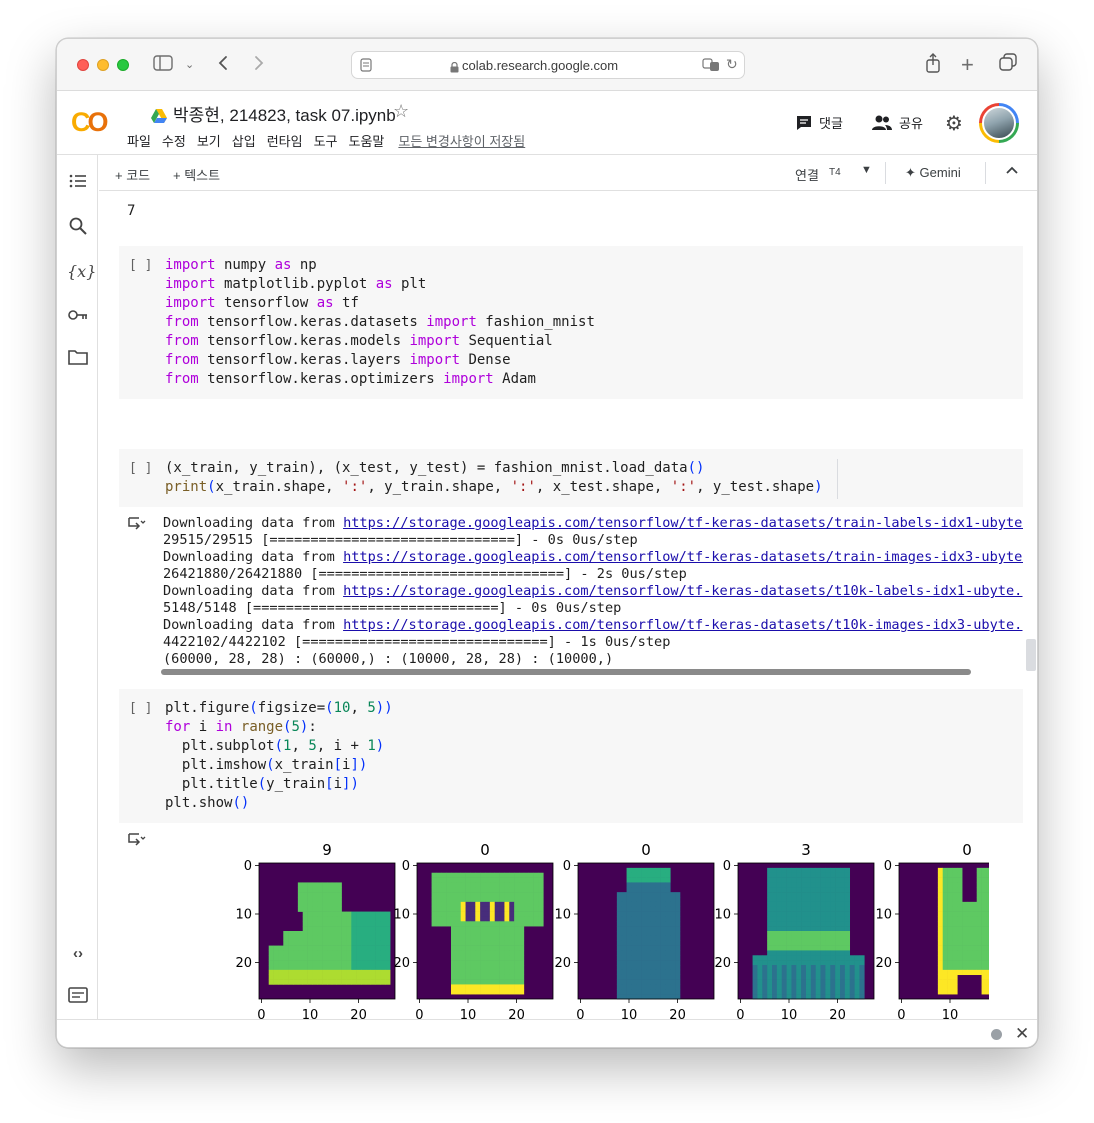  What do you see at coordinates (81, 272) in the screenshot?
I see `variables-icon: {x}` at bounding box center [81, 272].